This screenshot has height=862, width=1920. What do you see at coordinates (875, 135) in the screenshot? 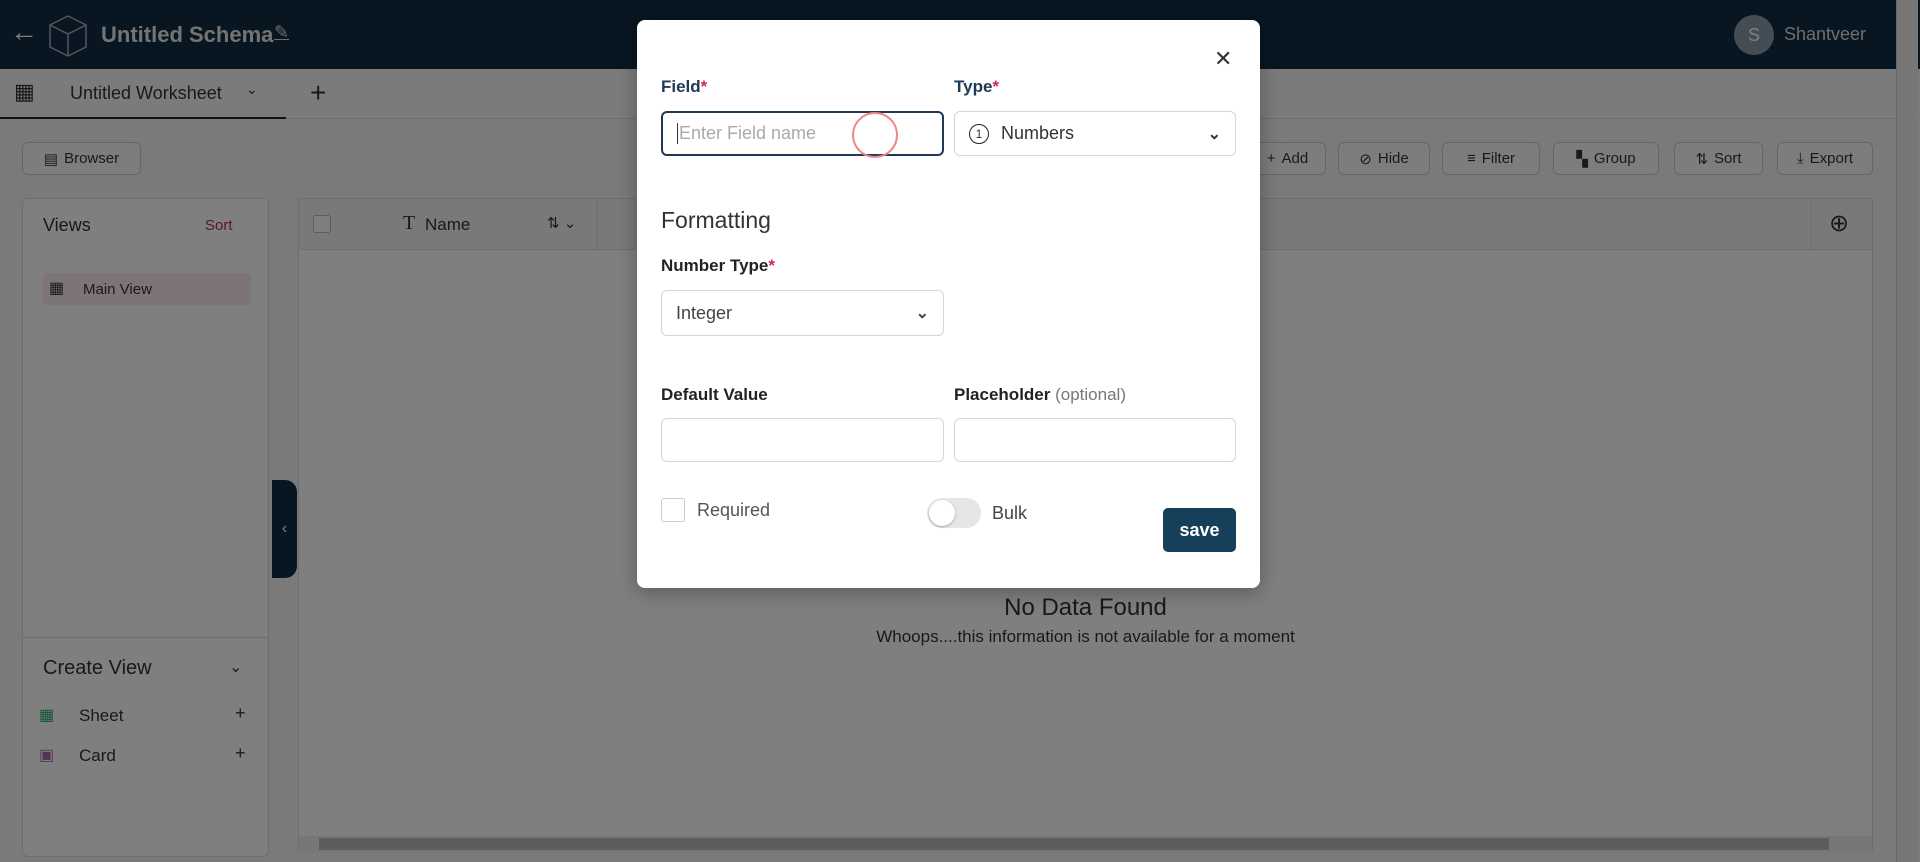
I see `cursor-indicator` at bounding box center [875, 135].